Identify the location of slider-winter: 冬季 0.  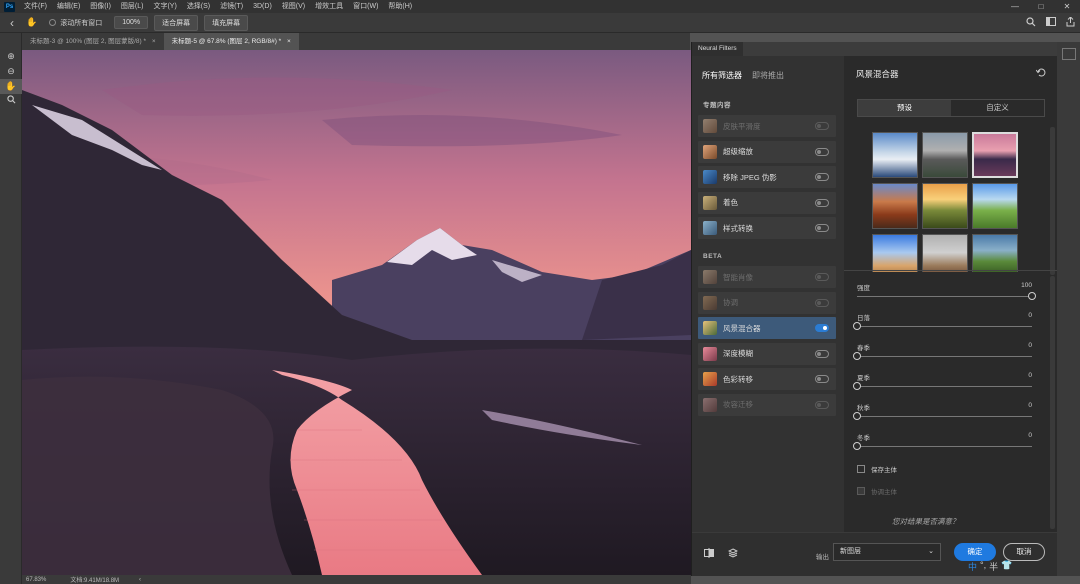
(942, 441).